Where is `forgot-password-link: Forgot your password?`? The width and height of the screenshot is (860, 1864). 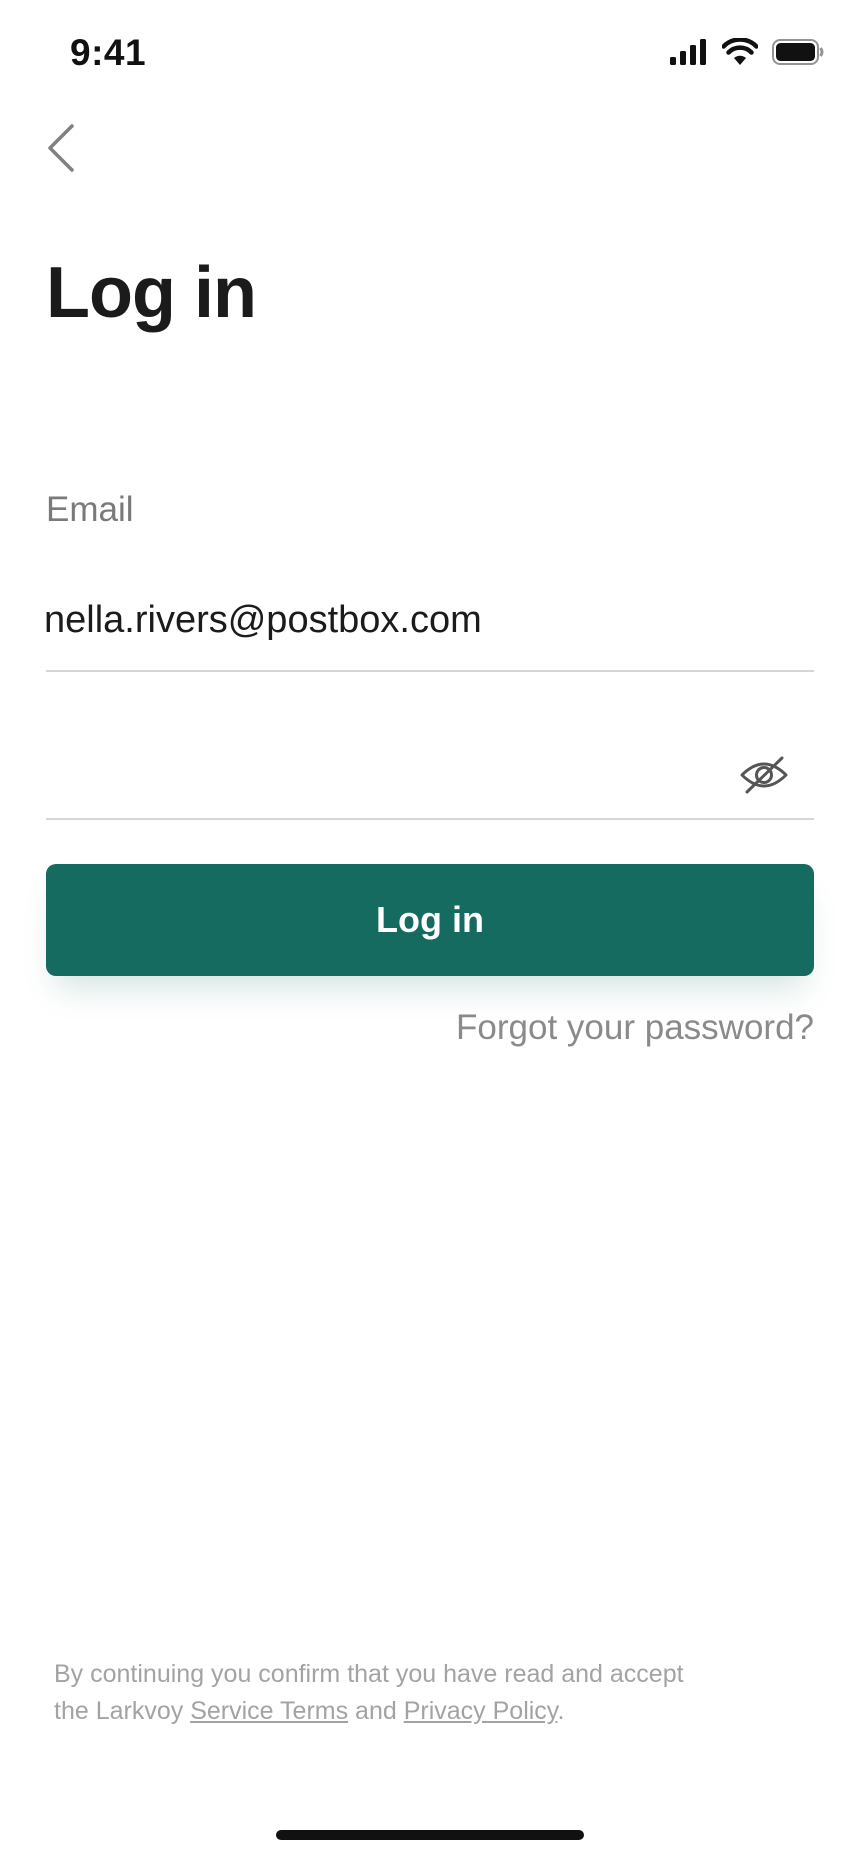
forgot-password-link: Forgot your password? is located at coordinates (635, 1028).